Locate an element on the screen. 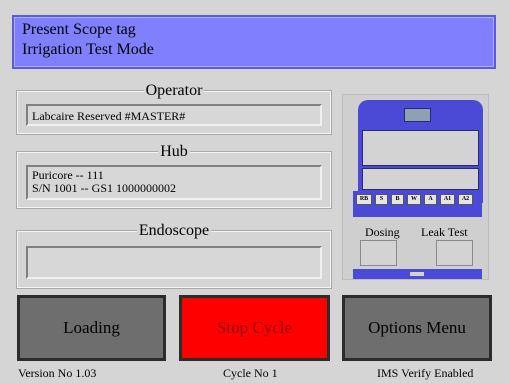 This screenshot has height=383, width=509. operator-group: Operator Labcaire Reserved #MASTER# is located at coordinates (174, 108).